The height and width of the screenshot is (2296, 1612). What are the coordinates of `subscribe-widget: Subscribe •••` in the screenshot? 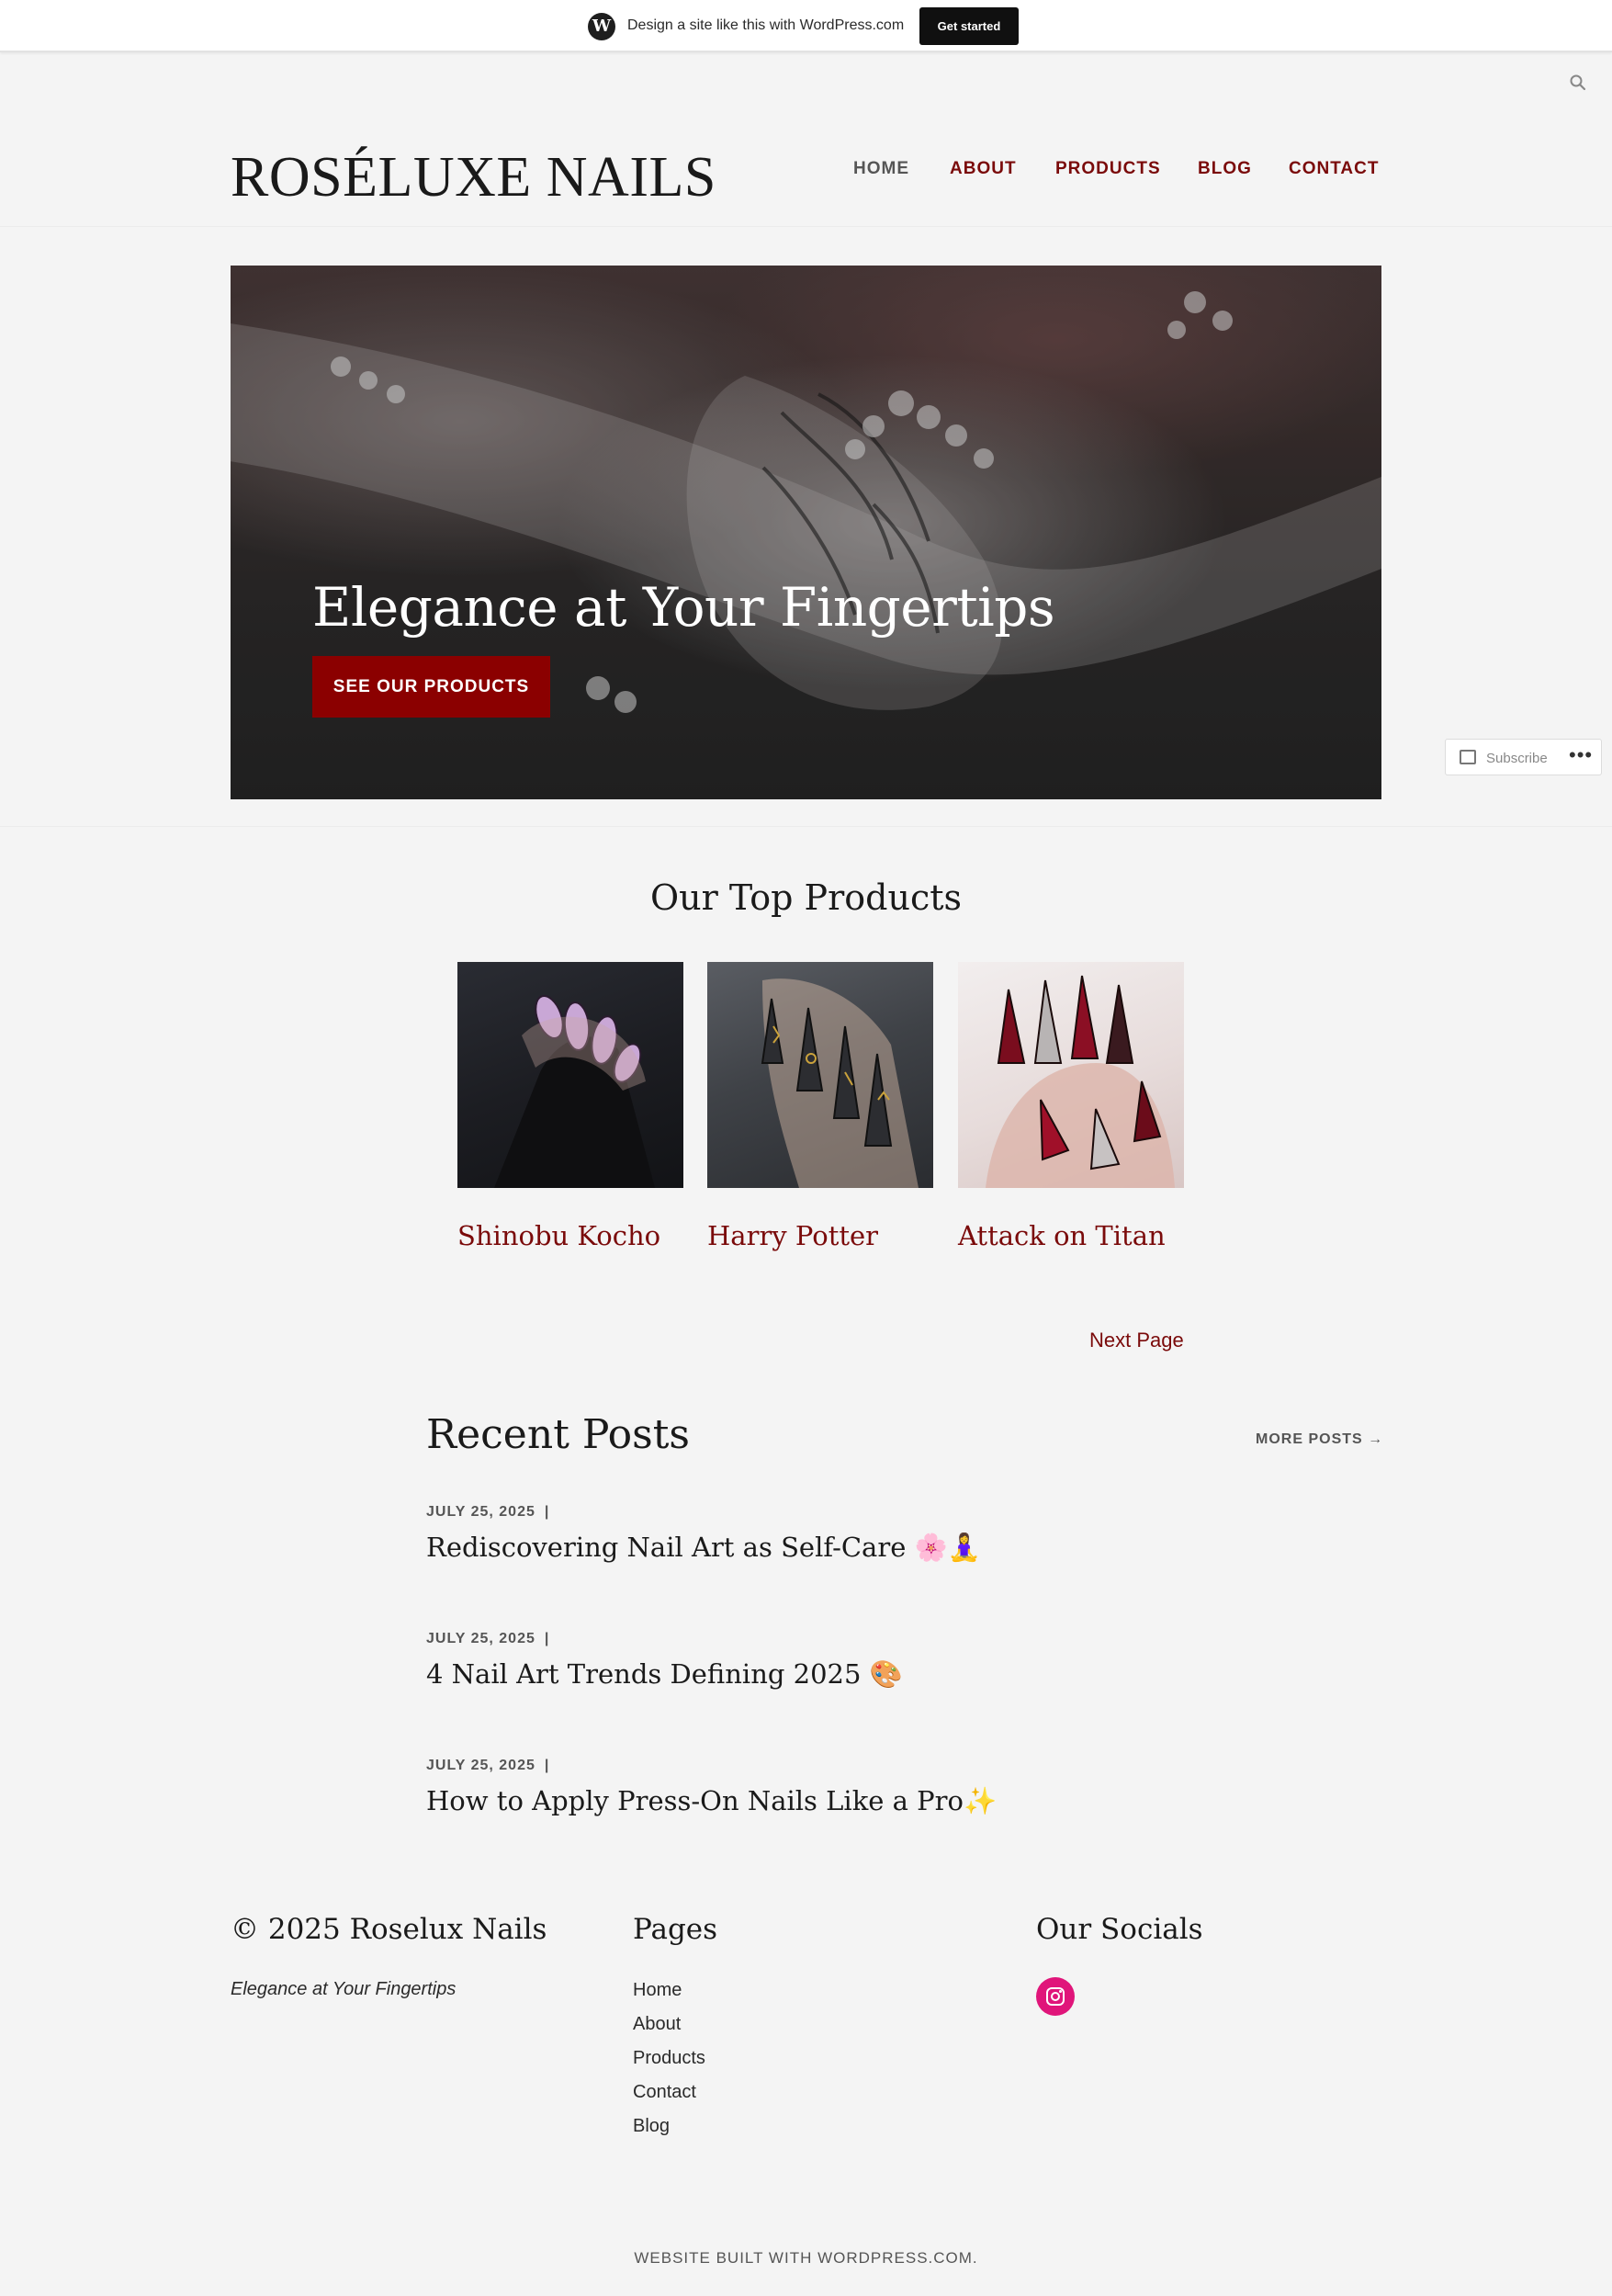 It's located at (1523, 757).